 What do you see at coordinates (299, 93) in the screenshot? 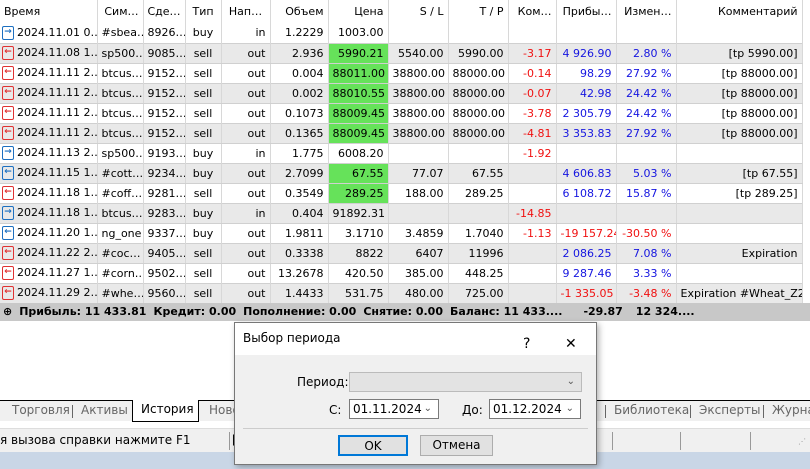
I see `cell-volume: 0.002` at bounding box center [299, 93].